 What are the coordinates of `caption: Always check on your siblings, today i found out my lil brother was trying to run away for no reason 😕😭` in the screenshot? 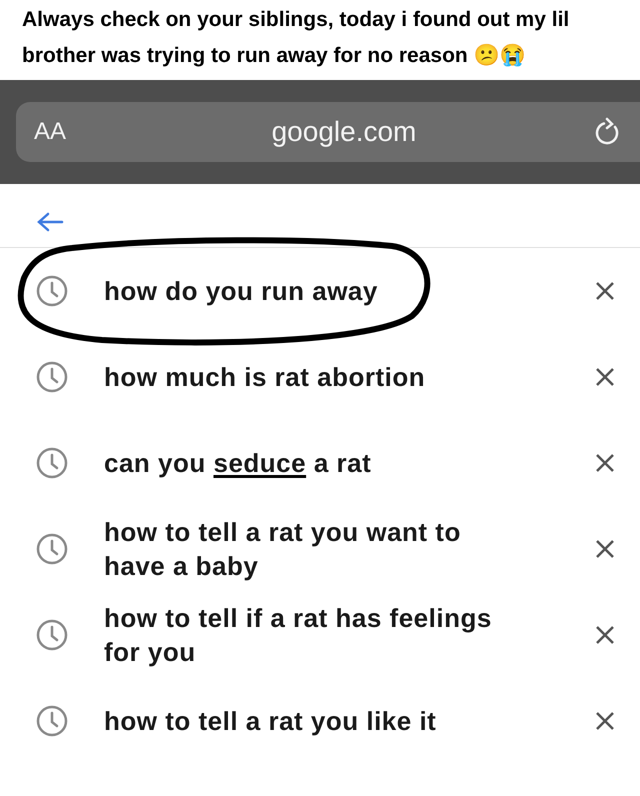 It's located at (295, 38).